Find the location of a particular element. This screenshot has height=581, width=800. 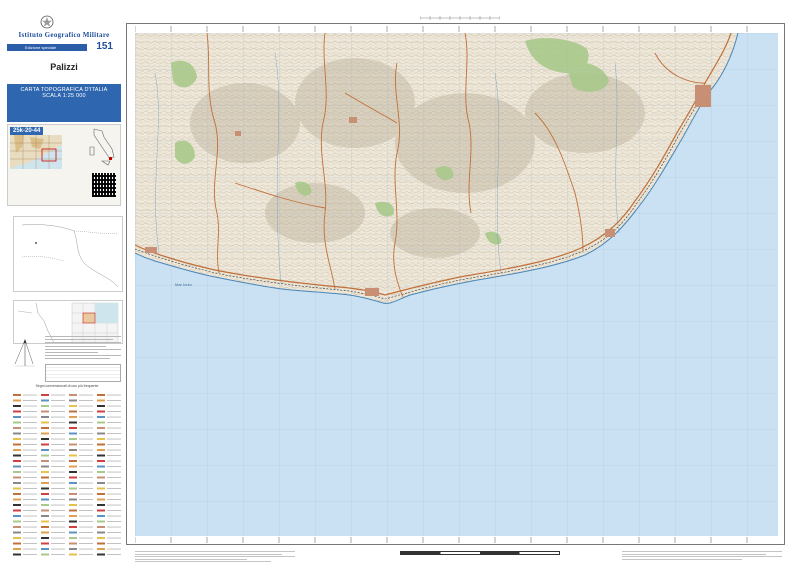

locator-map is located at coordinates (36, 152).